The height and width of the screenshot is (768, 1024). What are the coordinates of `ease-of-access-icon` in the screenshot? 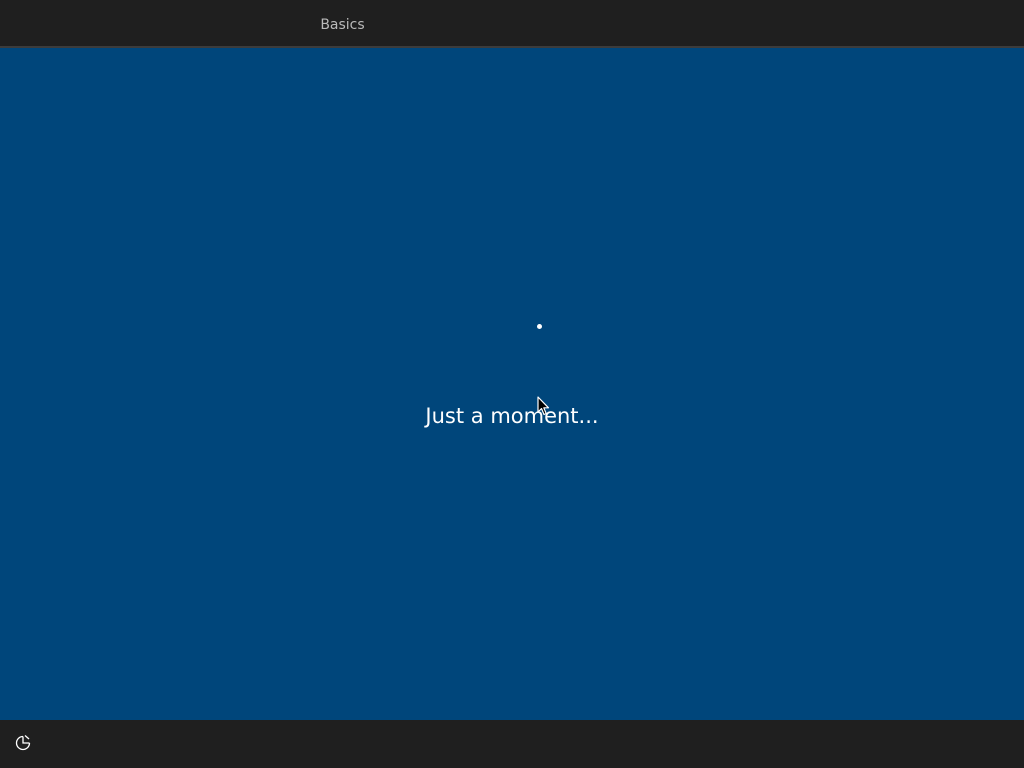 It's located at (23, 745).